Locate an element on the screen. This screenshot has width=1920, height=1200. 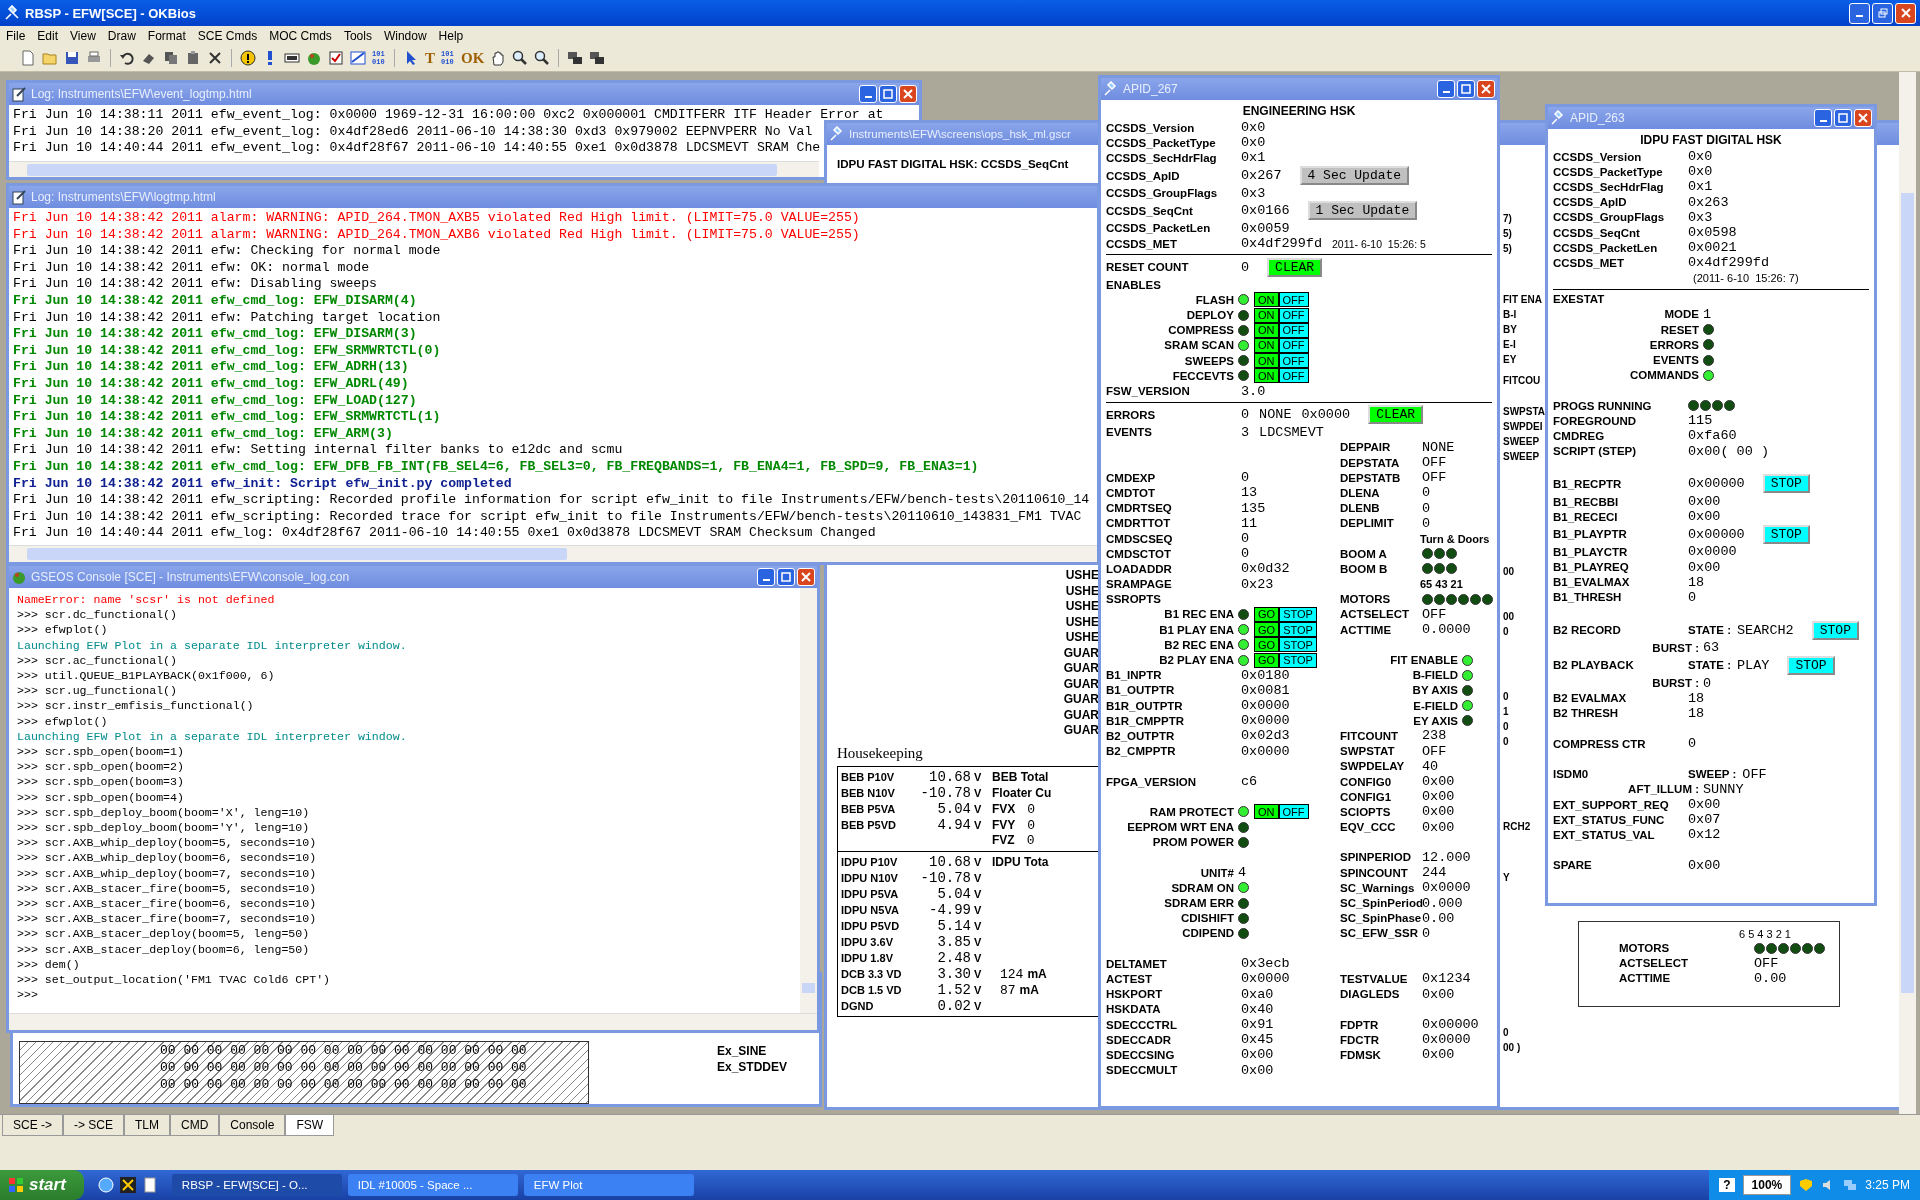
field-label: CONFIG1 is located at coordinates (1366, 796).